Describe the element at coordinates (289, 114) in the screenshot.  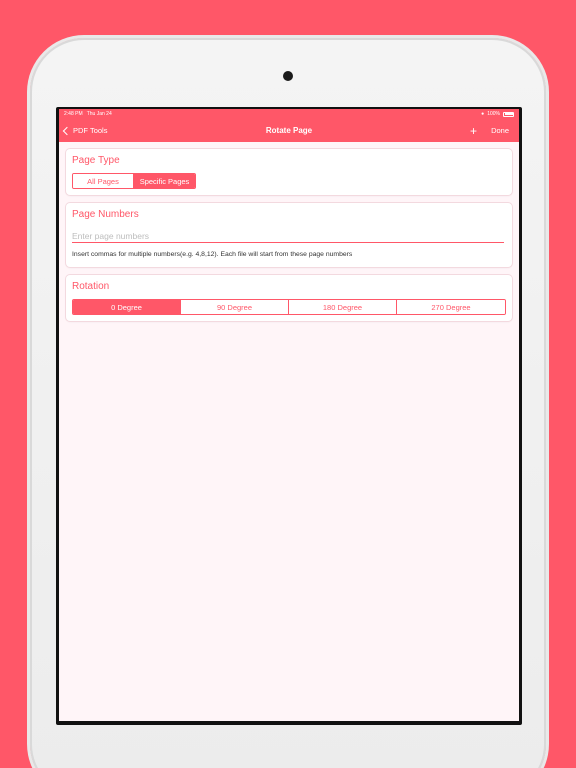
I see `status-bar: 2:48 PM Thu Jan 24 ● 100%` at that location.